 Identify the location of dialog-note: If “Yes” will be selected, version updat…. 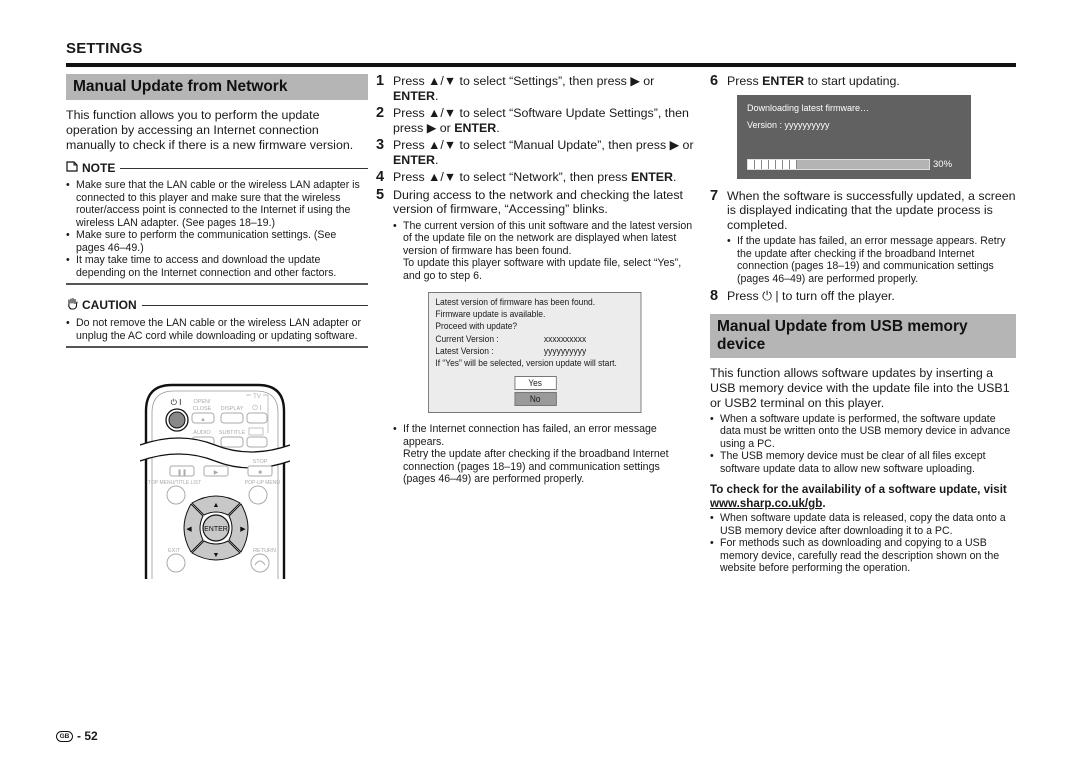
(526, 363).